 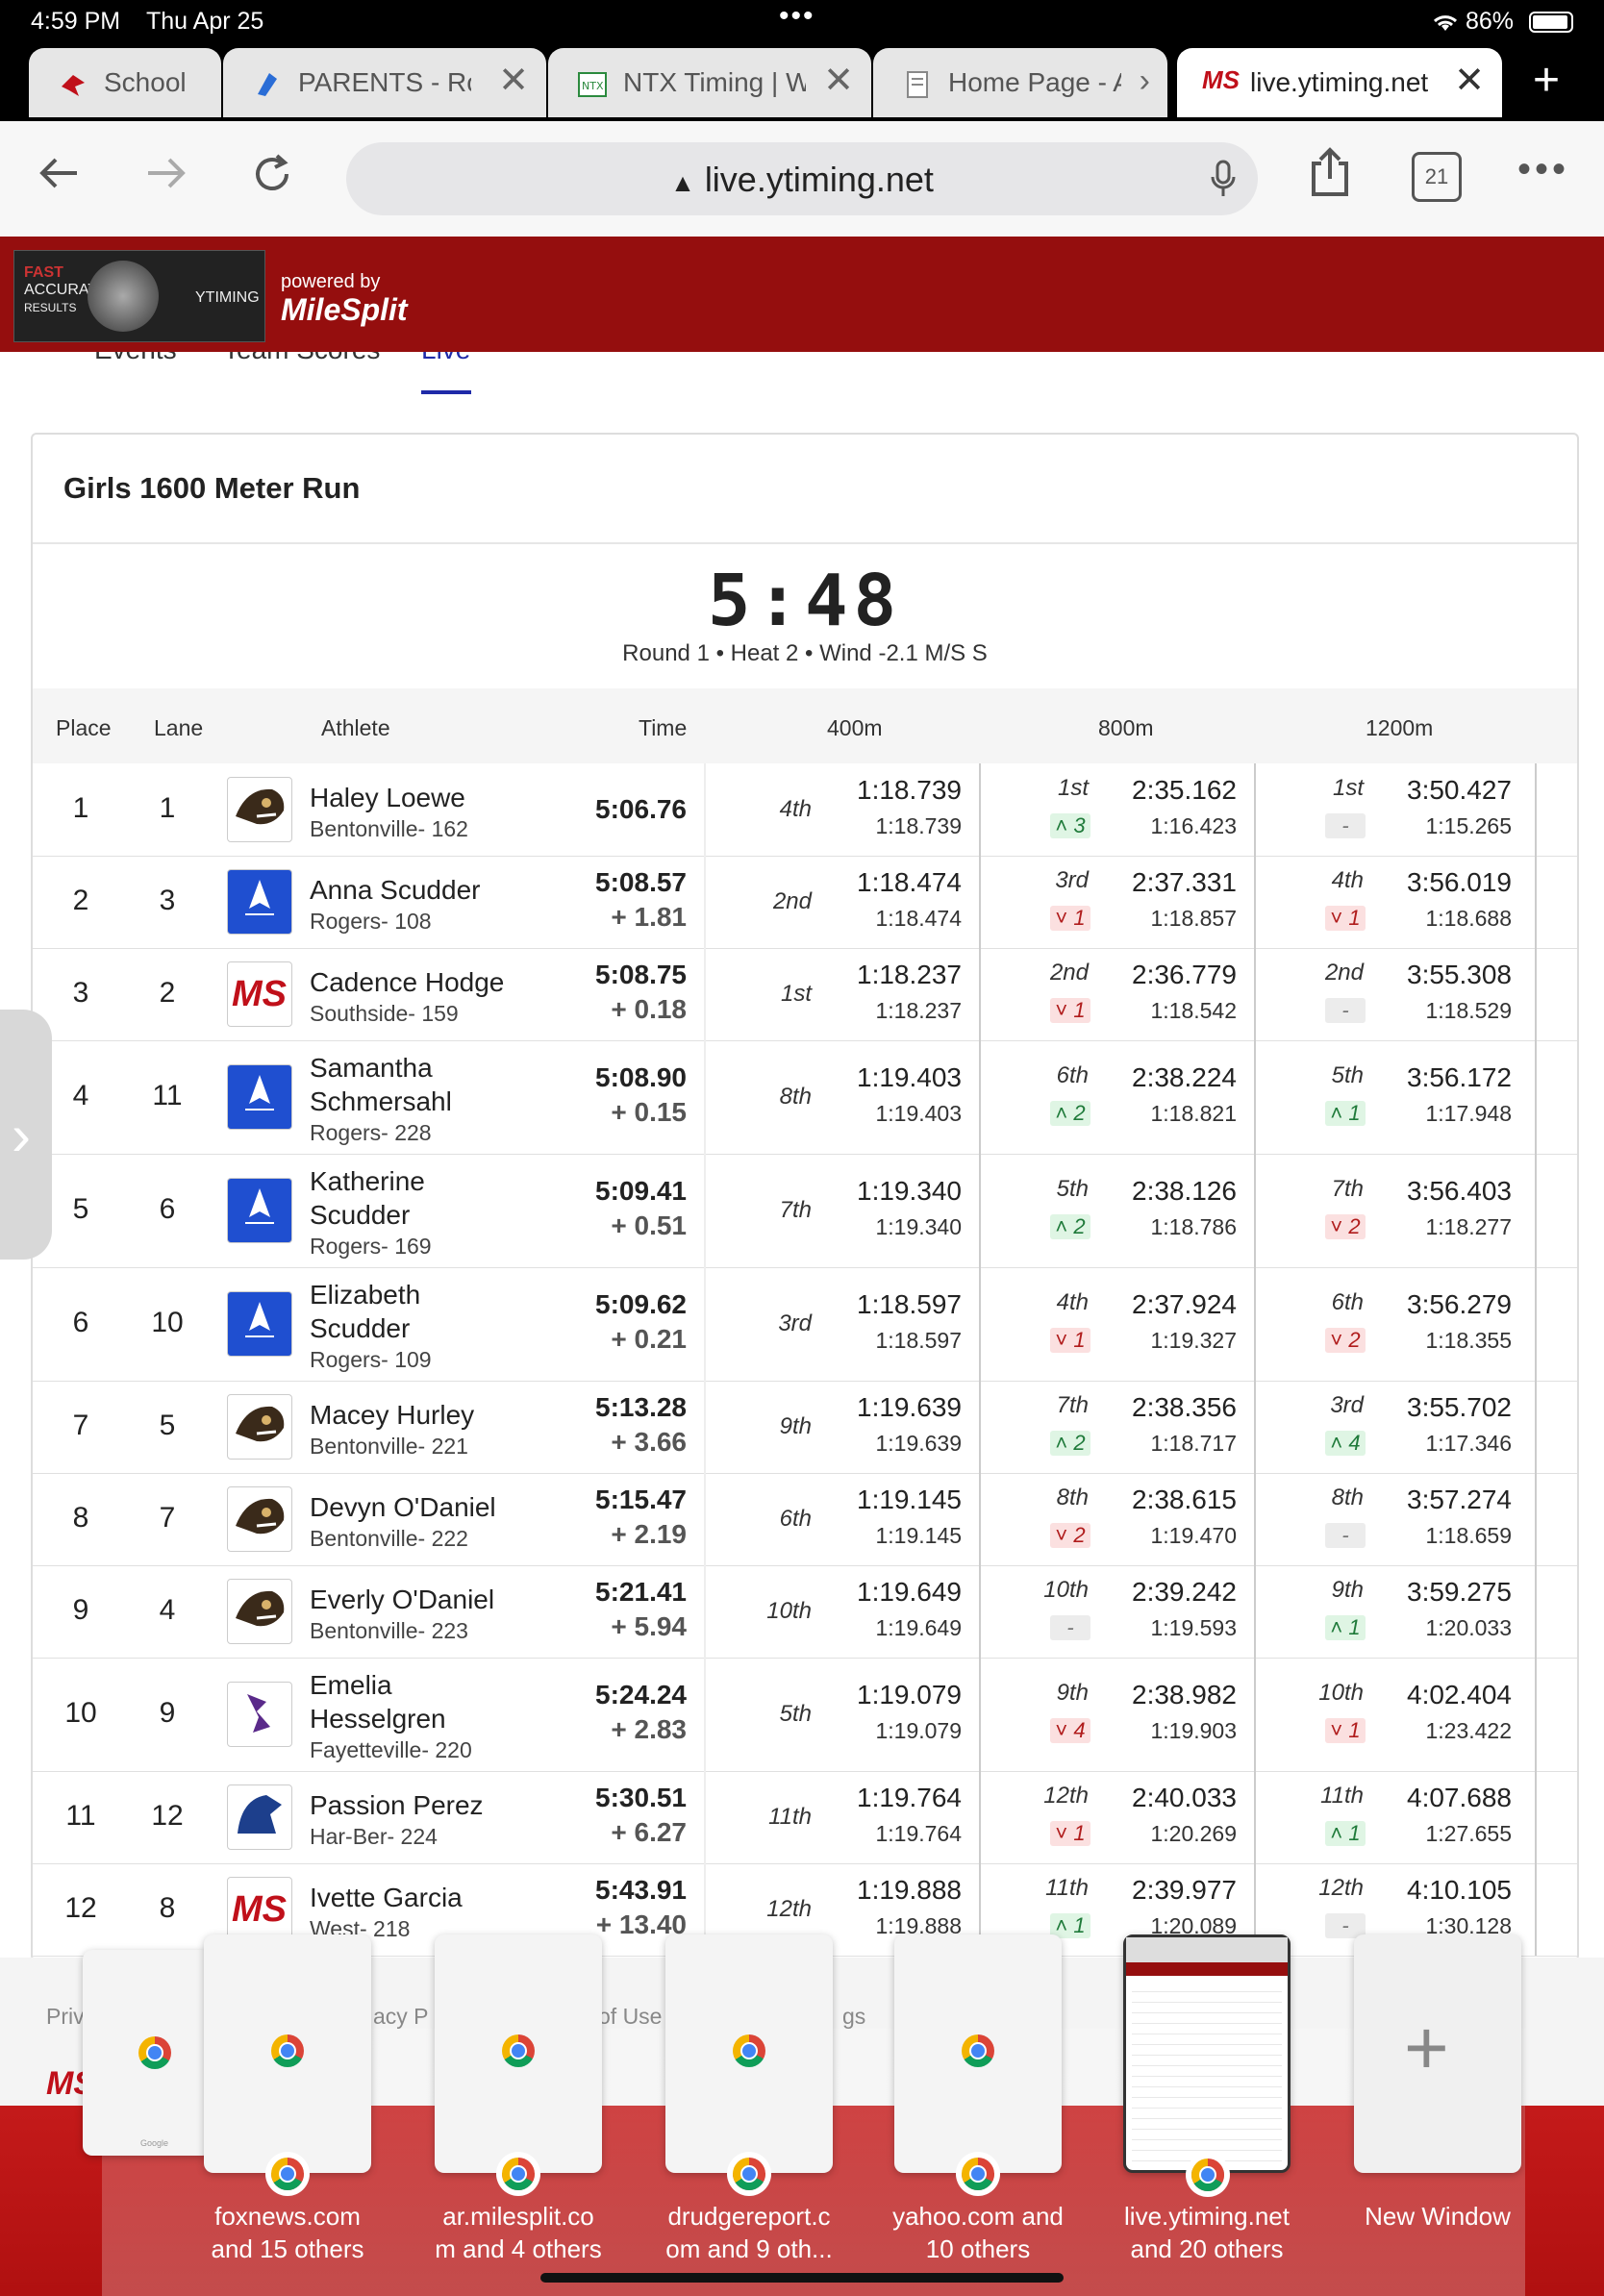 I want to click on microphone-icon, so click(x=1223, y=179).